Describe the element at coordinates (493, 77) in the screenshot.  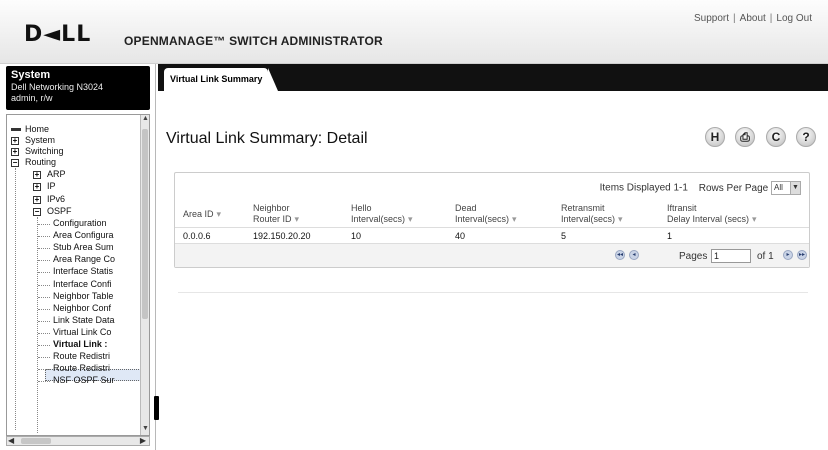
I see `tab-bar: Virtual Link Summary` at that location.